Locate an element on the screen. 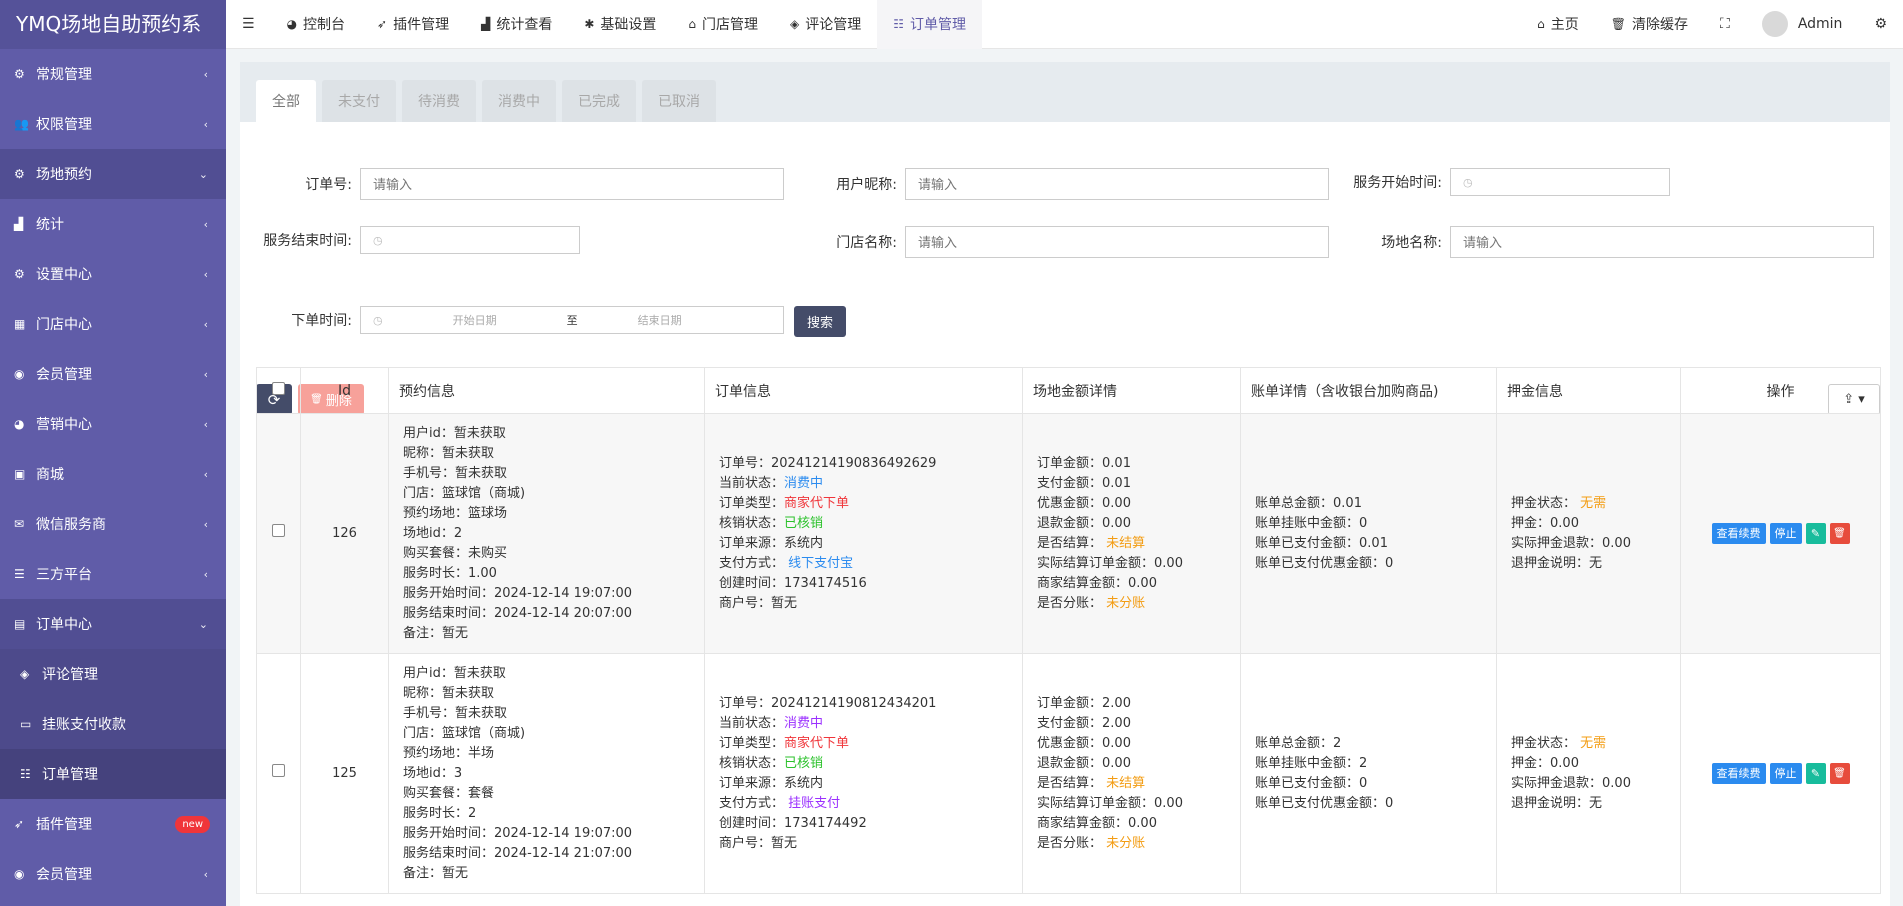  user-circle-icon: ◉ is located at coordinates (19, 374).